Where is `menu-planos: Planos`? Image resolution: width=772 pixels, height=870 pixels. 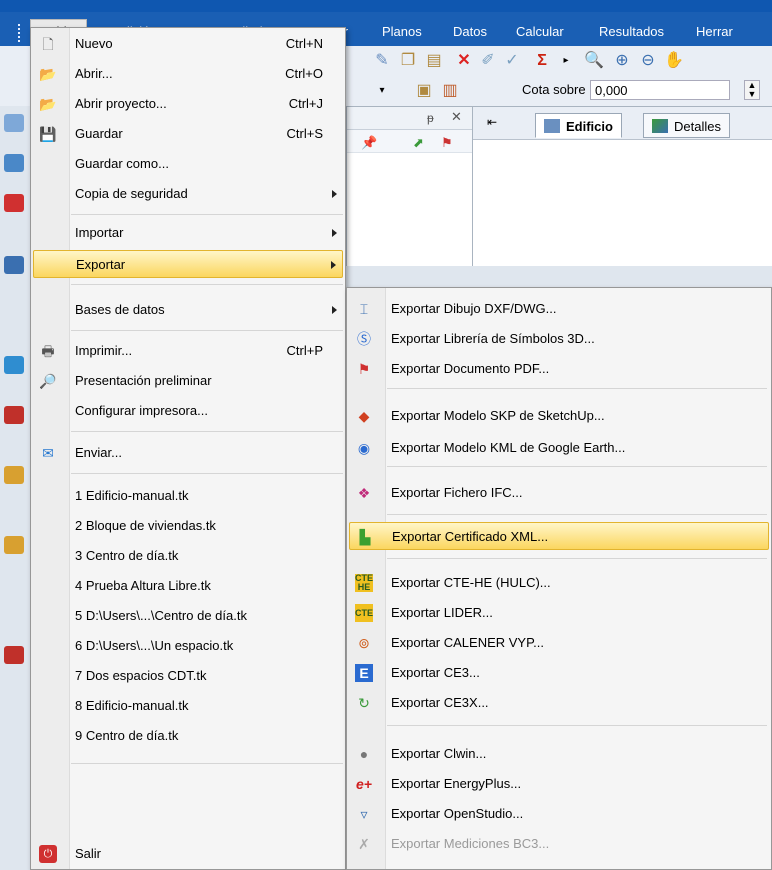
menu-planos: Planos is located at coordinates (402, 32).